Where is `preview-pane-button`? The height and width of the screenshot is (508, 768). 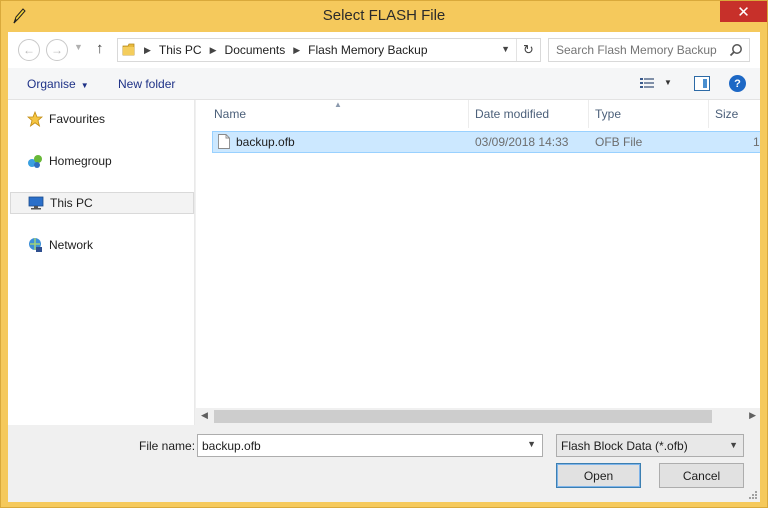
preview-pane-button is located at coordinates (702, 83).